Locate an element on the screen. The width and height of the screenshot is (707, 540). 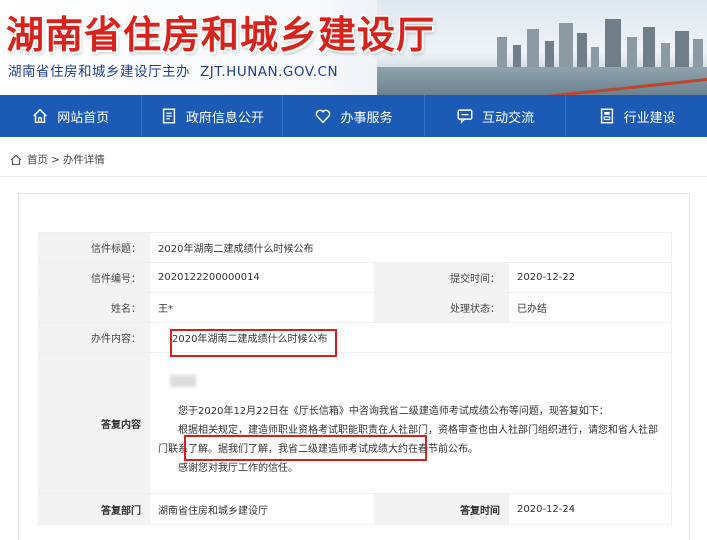
letter-title-value: 2020年湖南二建成绩什么时候公布 is located at coordinates (410, 247).